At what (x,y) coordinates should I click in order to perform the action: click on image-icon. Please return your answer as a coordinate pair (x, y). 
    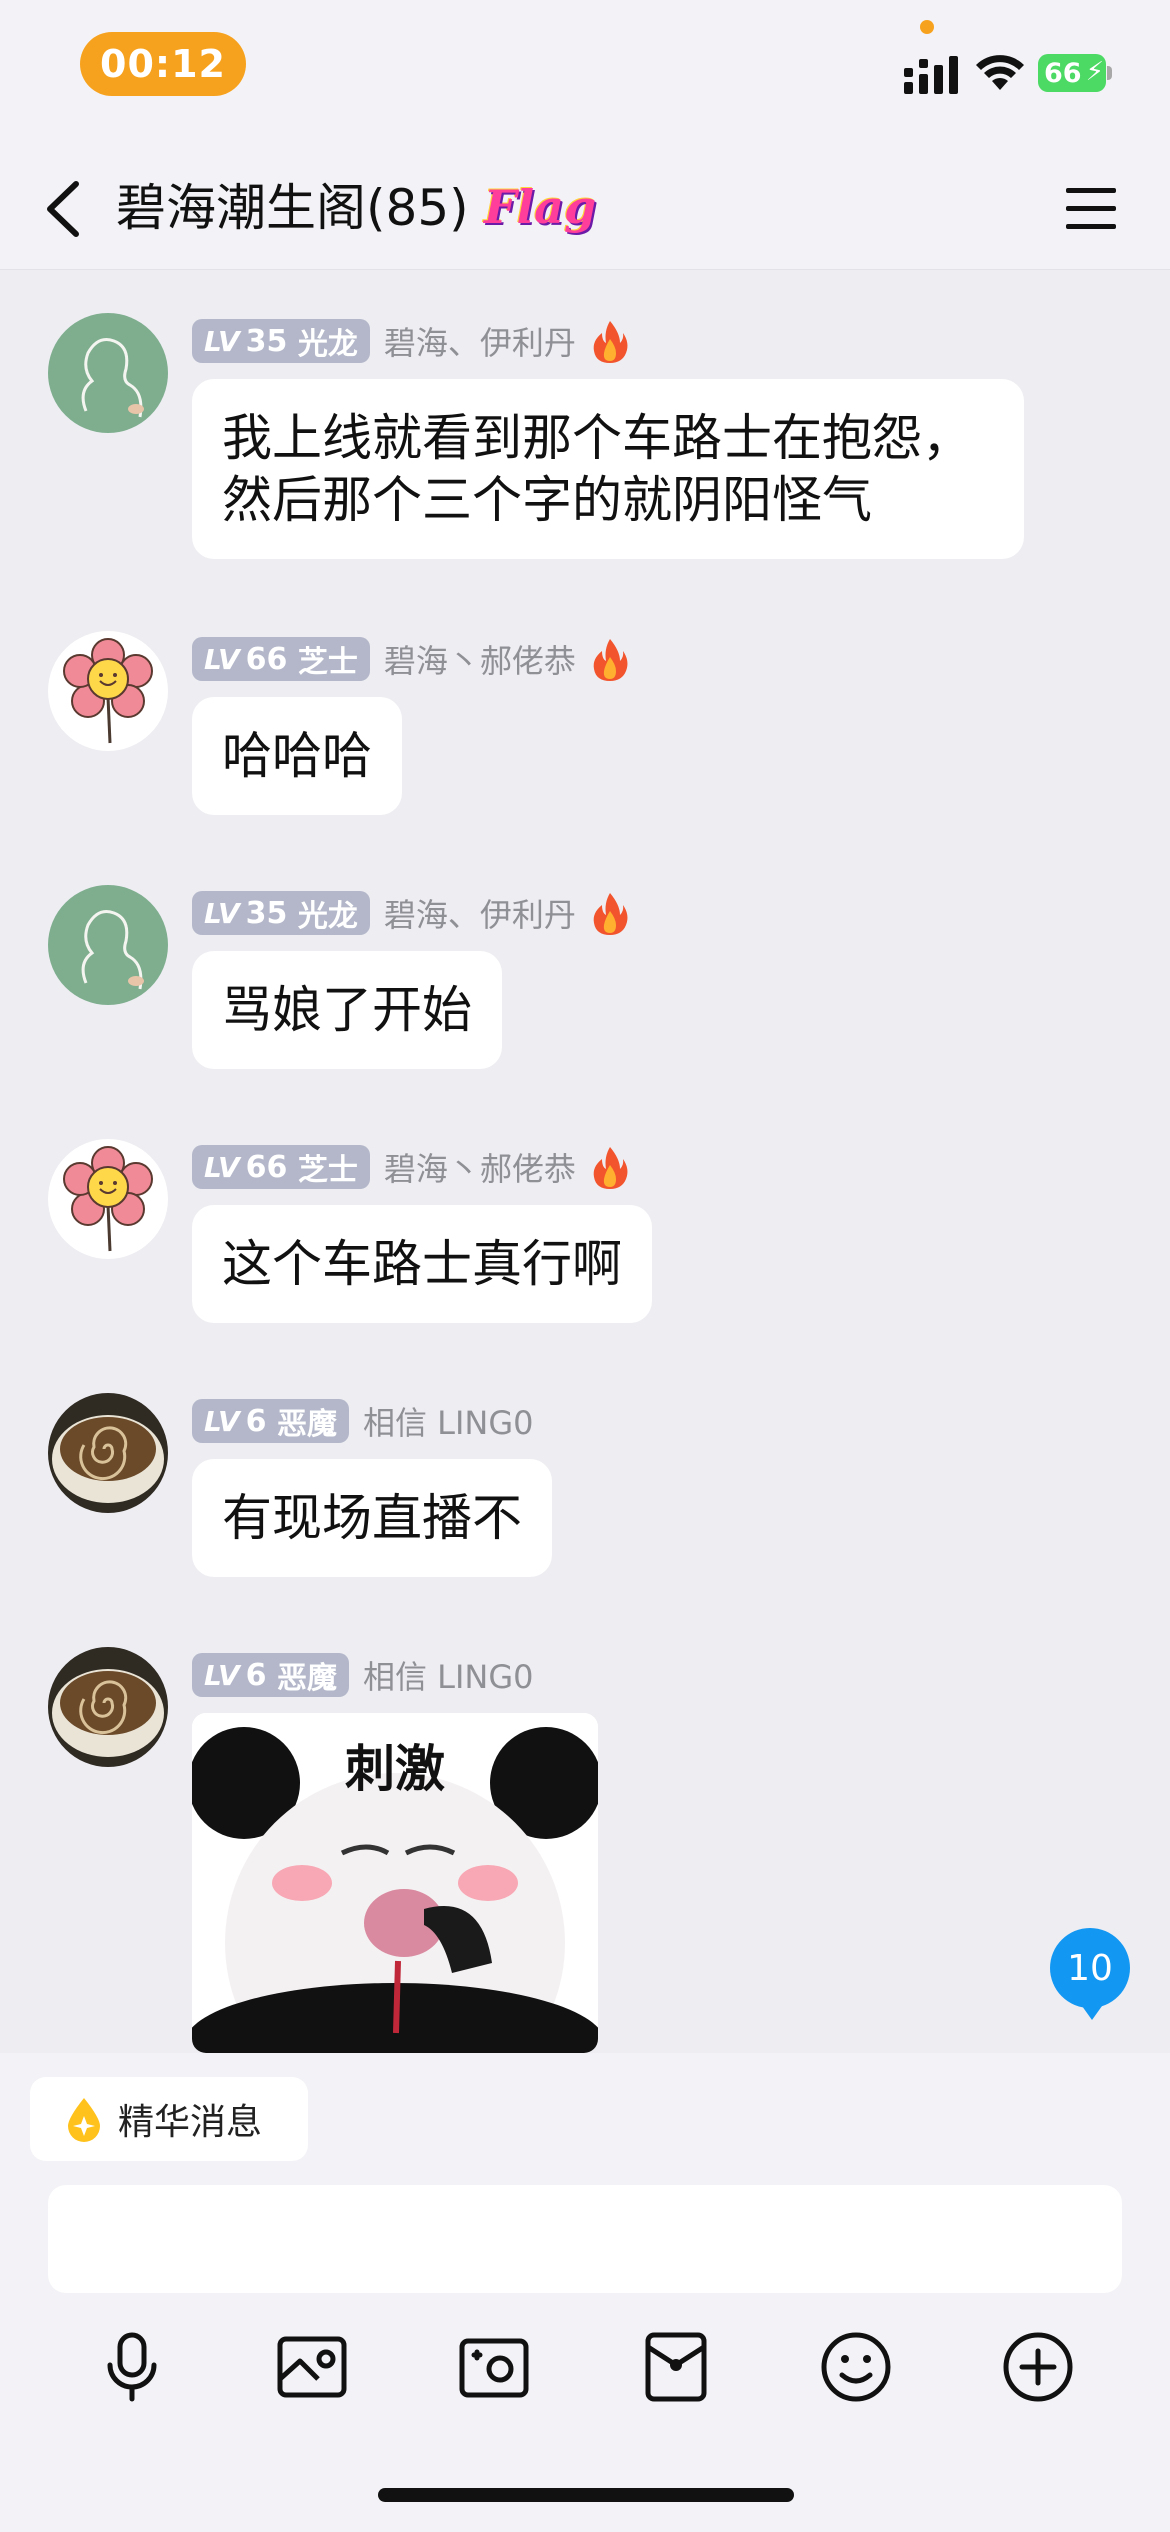
    Looking at the image, I should click on (312, 2367).